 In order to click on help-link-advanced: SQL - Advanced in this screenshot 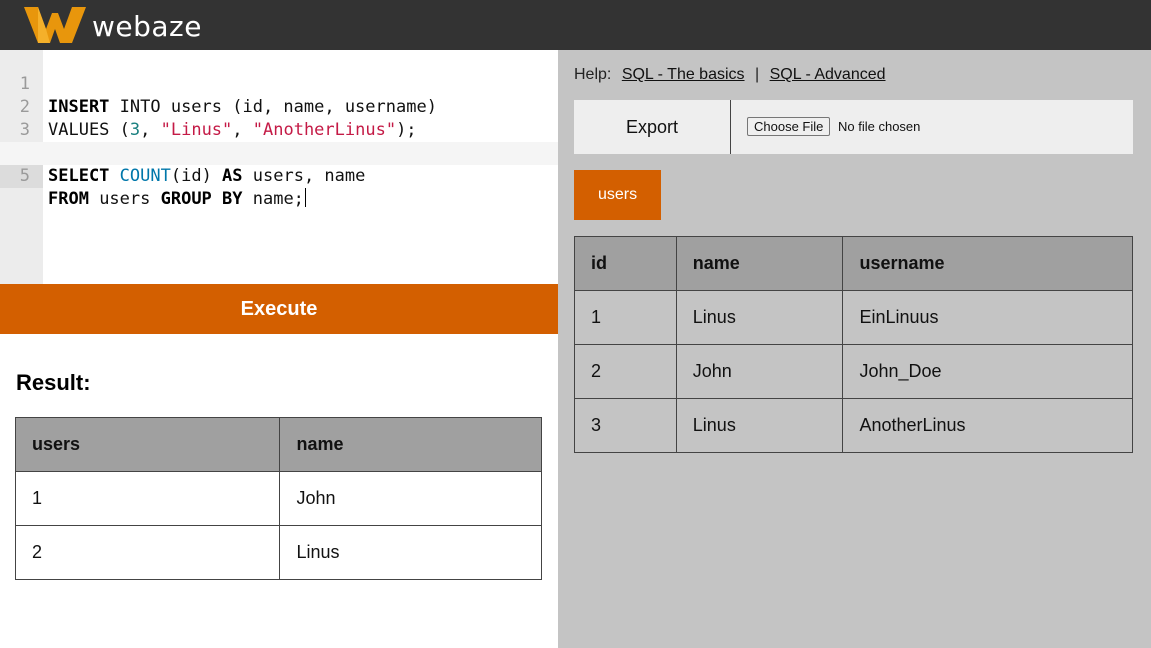, I will do `click(828, 74)`.